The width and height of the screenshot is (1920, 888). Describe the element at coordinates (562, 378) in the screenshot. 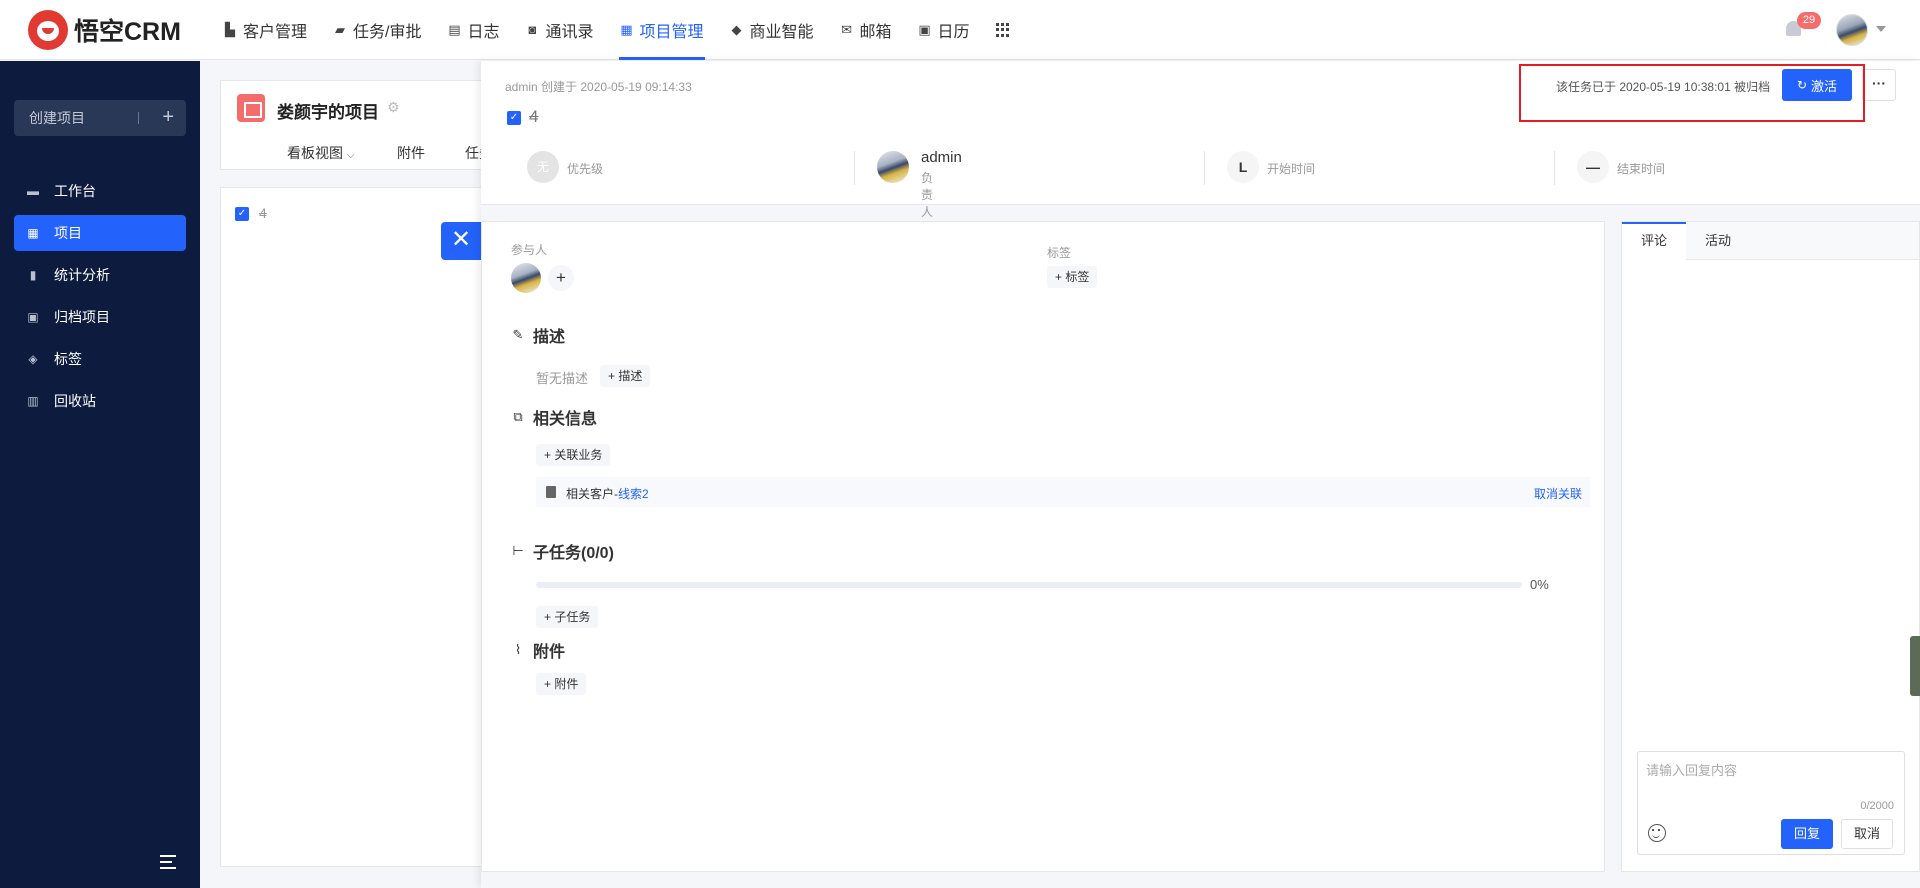

I see `no-description-text: 暂无描述` at that location.